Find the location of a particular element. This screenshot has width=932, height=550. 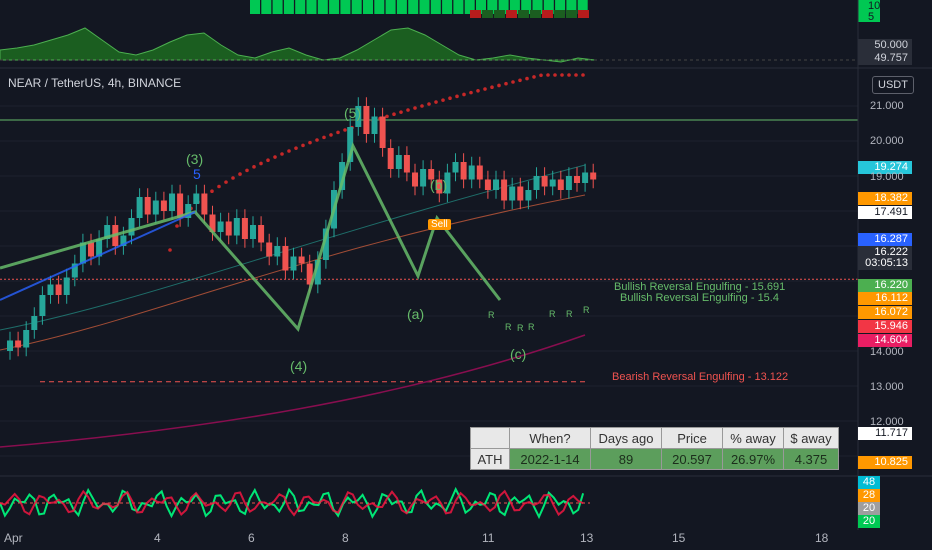

time-axis-label: 11 is located at coordinates (488, 538).